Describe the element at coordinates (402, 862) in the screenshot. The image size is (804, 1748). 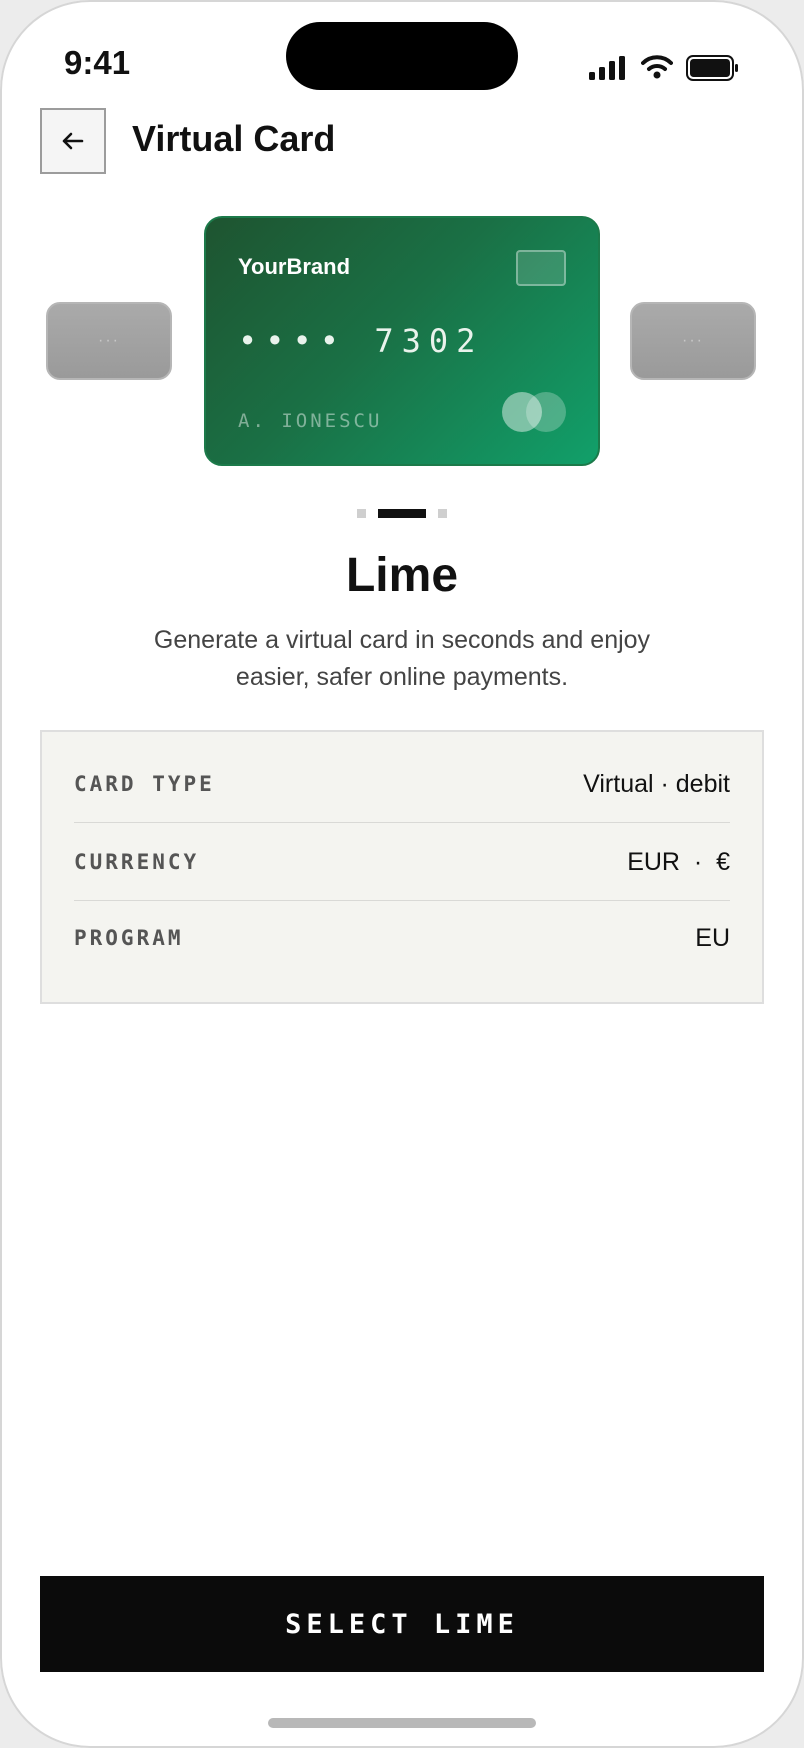
I see `detail-row-currency: CURRENCY EUR · €` at that location.